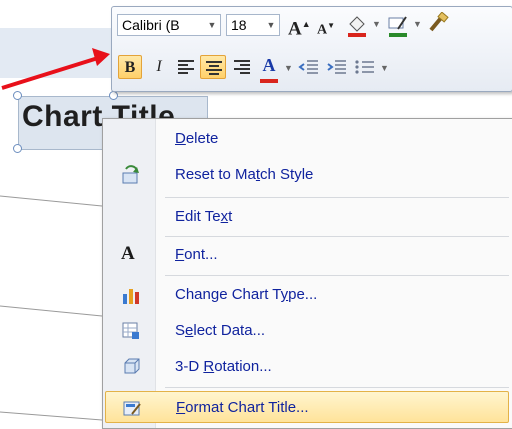 The height and width of the screenshot is (429, 512). I want to click on menu-item-reset-style: Reset to Match Style, so click(307, 175).